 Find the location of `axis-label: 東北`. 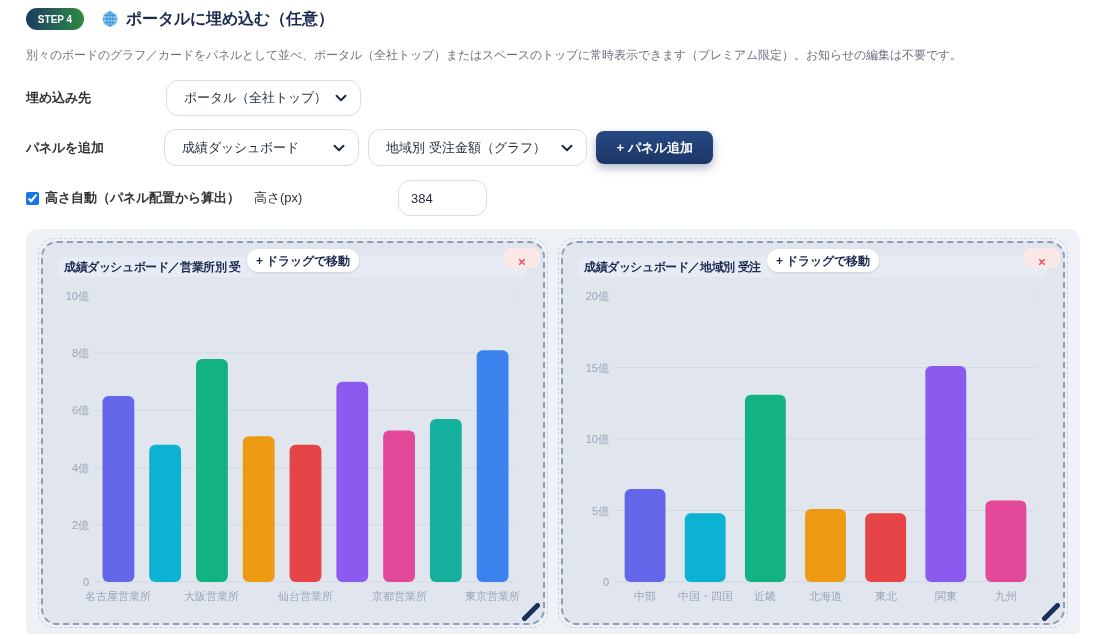

axis-label: 東北 is located at coordinates (885, 596).